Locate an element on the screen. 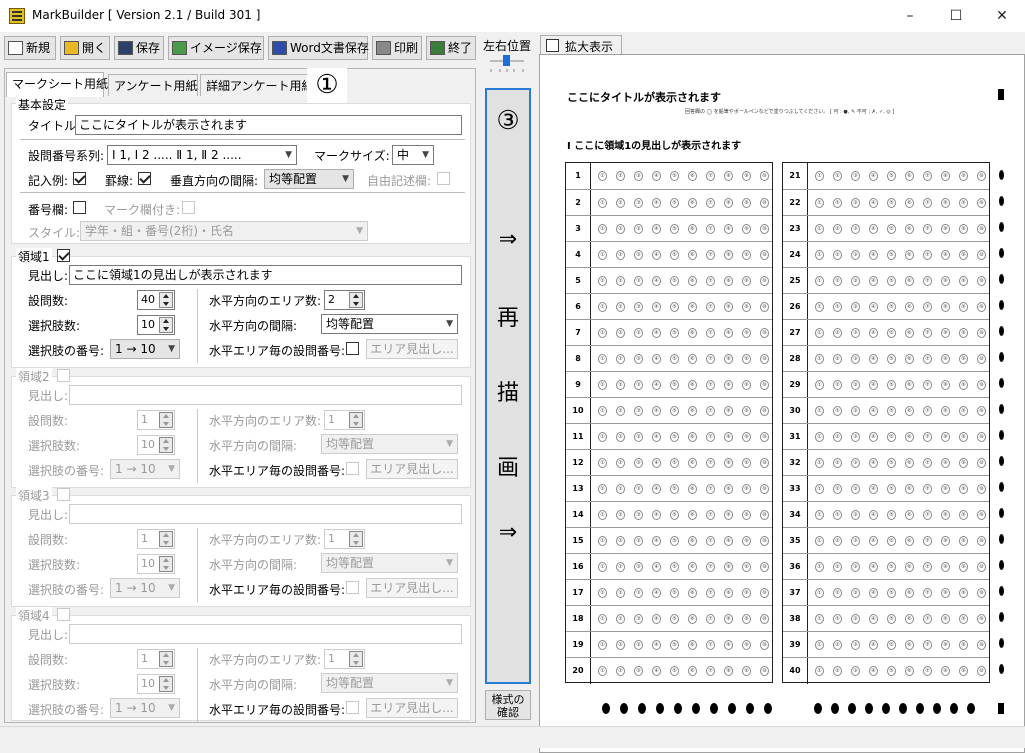  question-number: 2 is located at coordinates (578, 203).